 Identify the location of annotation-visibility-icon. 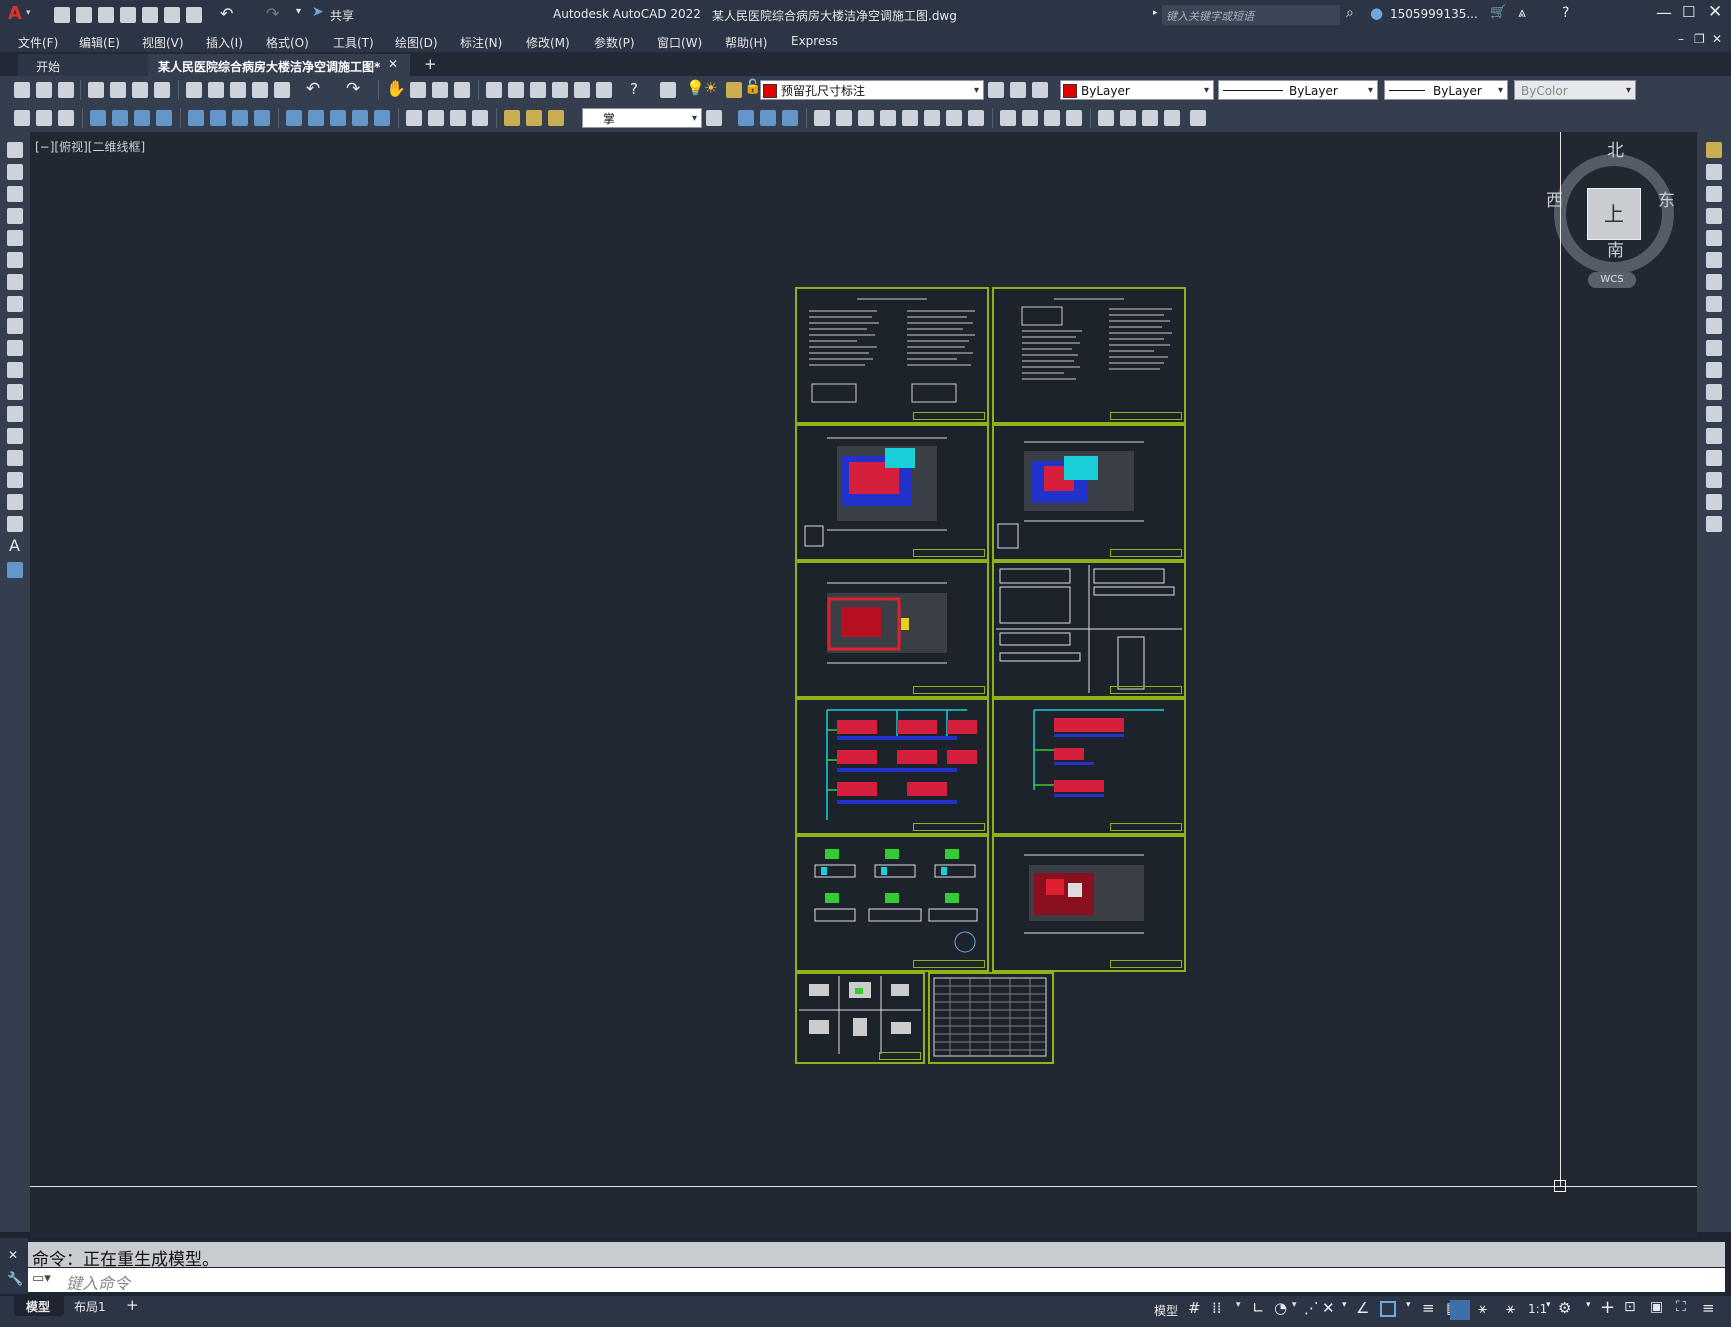
(1460, 1310).